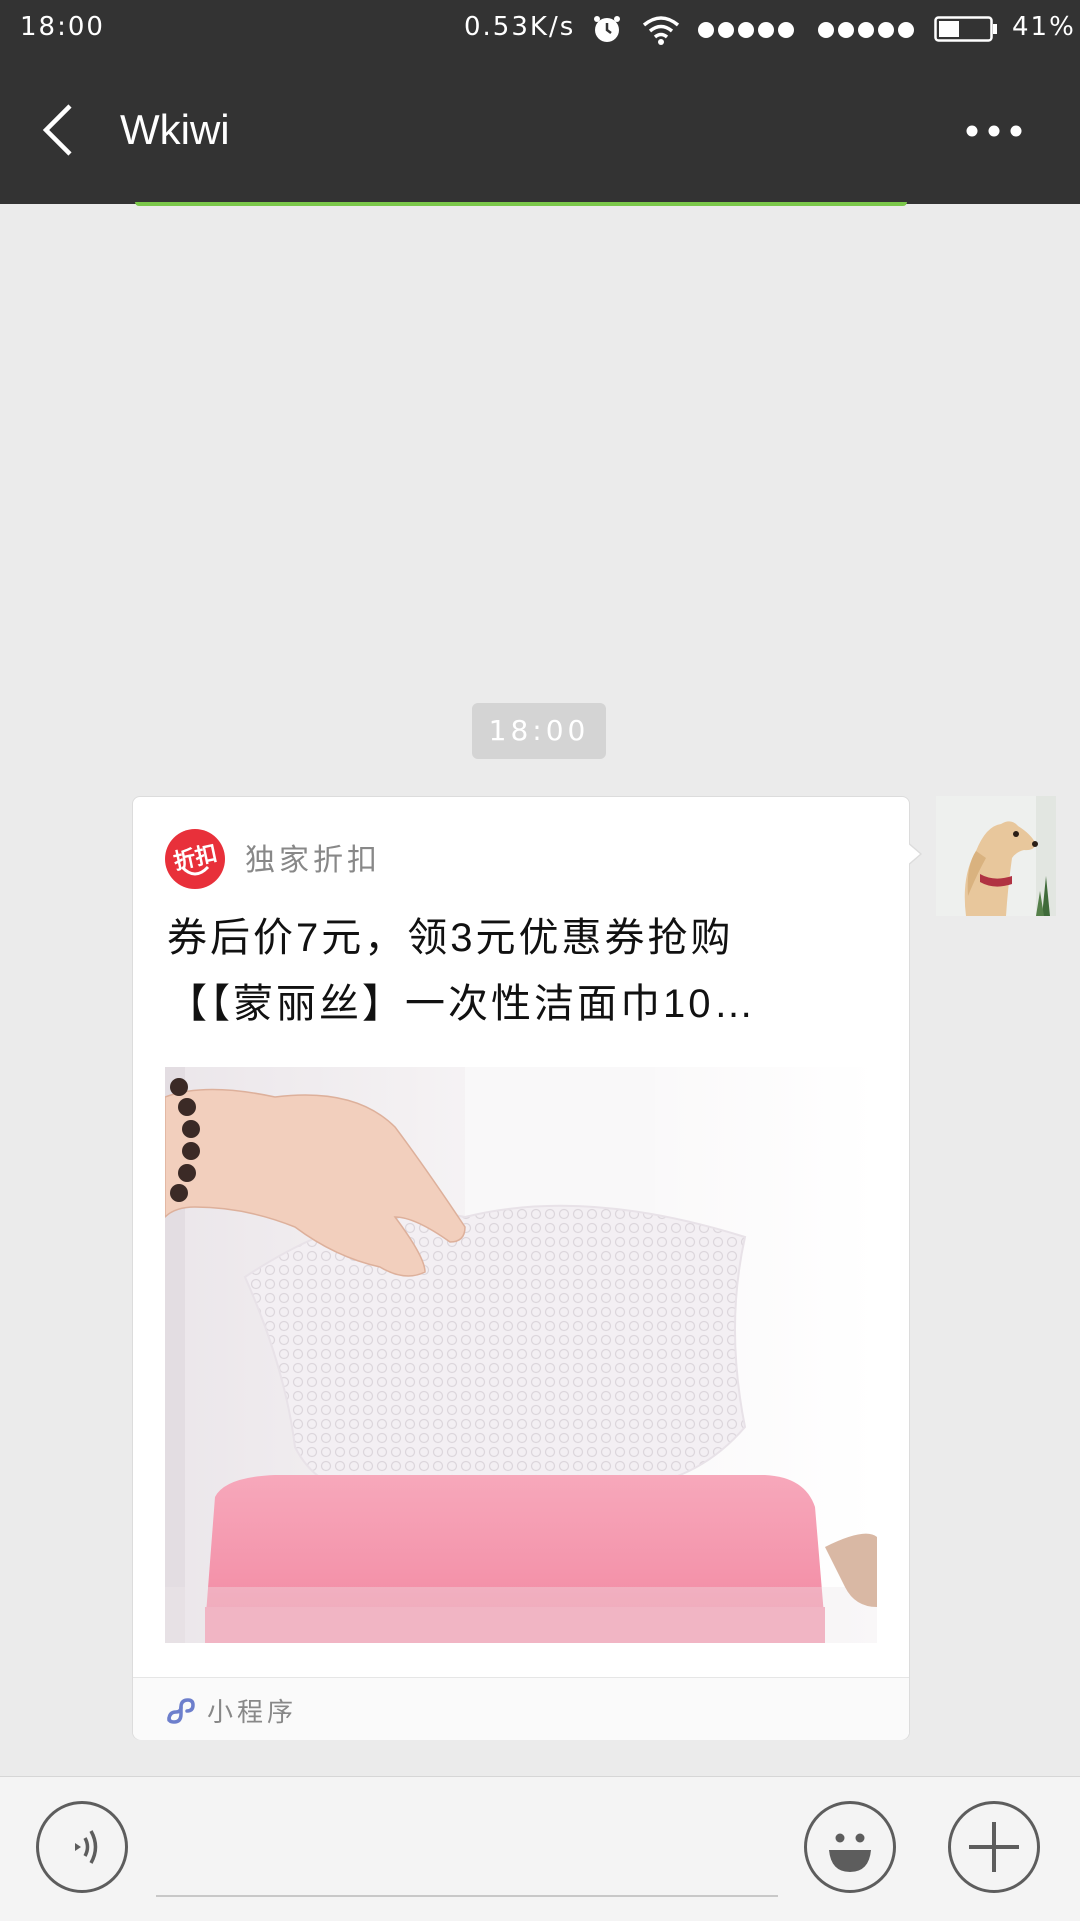 The height and width of the screenshot is (1921, 1080). I want to click on mini-program-label: 小程序, so click(252, 1712).